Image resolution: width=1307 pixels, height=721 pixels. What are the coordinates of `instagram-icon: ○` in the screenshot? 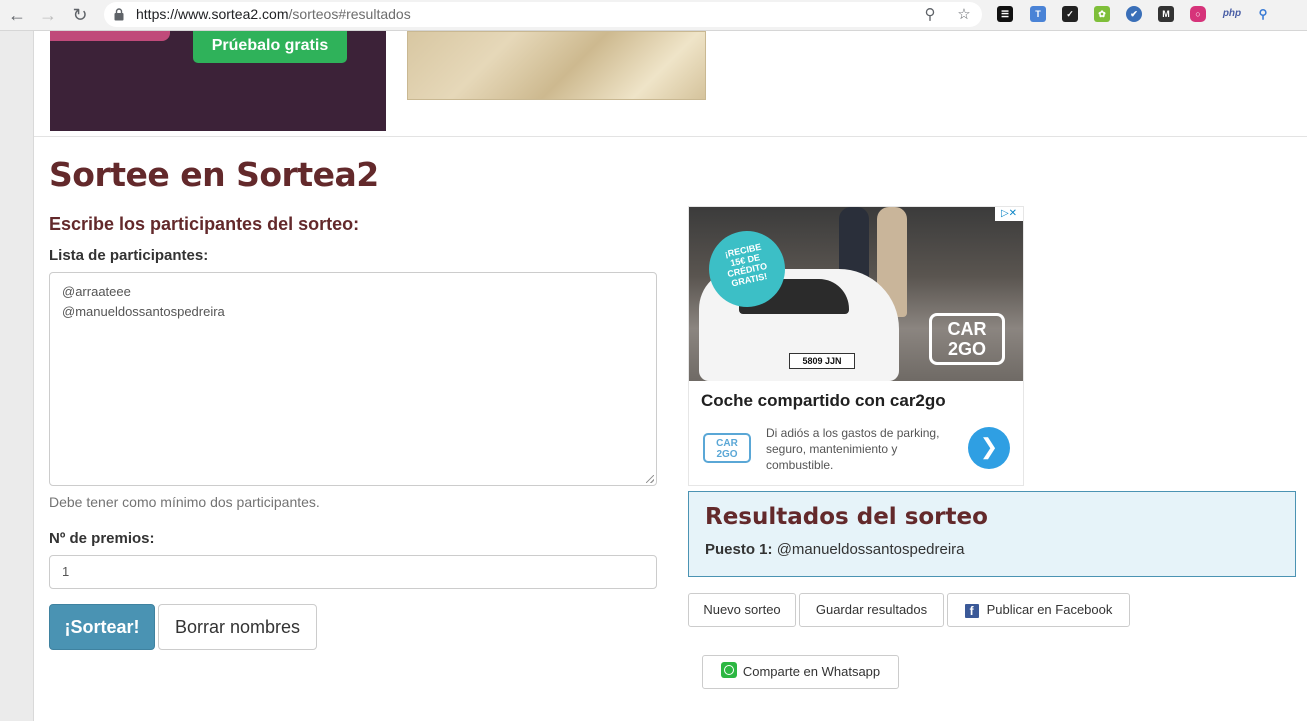 It's located at (1198, 14).